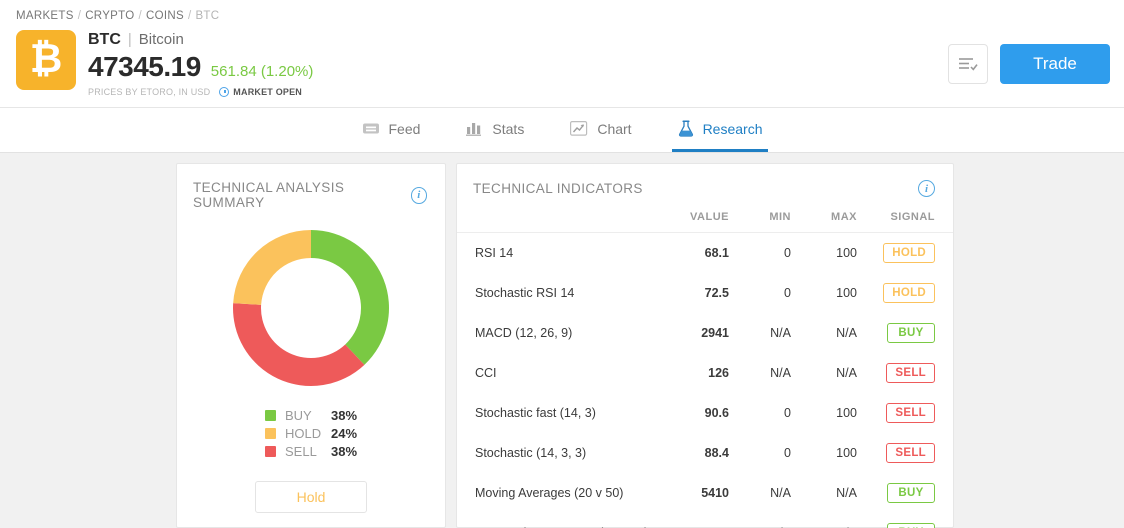 The width and height of the screenshot is (1124, 528). Describe the element at coordinates (344, 433) in the screenshot. I see `legend-value: 24%` at that location.